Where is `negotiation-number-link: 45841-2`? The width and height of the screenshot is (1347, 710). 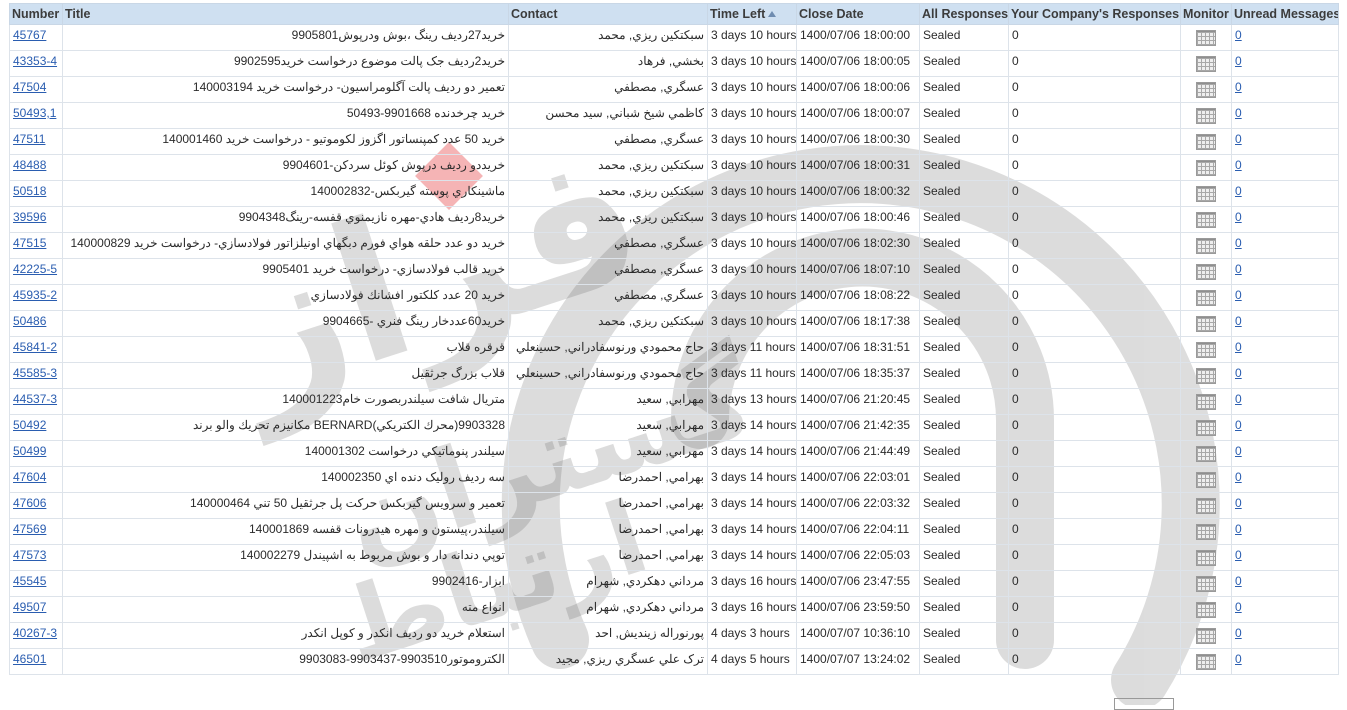
negotiation-number-link: 45841-2 is located at coordinates (35, 347).